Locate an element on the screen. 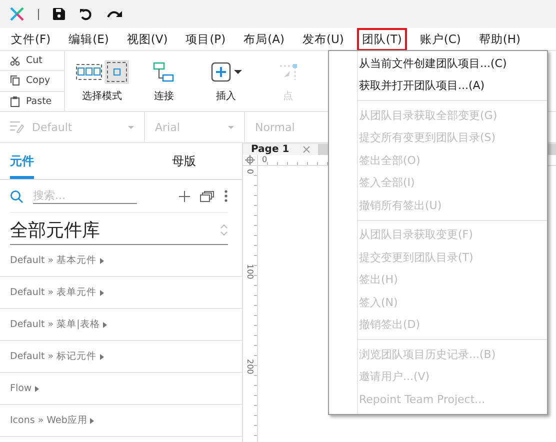  menu-item: 从当前文件创建团队项目...(C) is located at coordinates (438, 63).